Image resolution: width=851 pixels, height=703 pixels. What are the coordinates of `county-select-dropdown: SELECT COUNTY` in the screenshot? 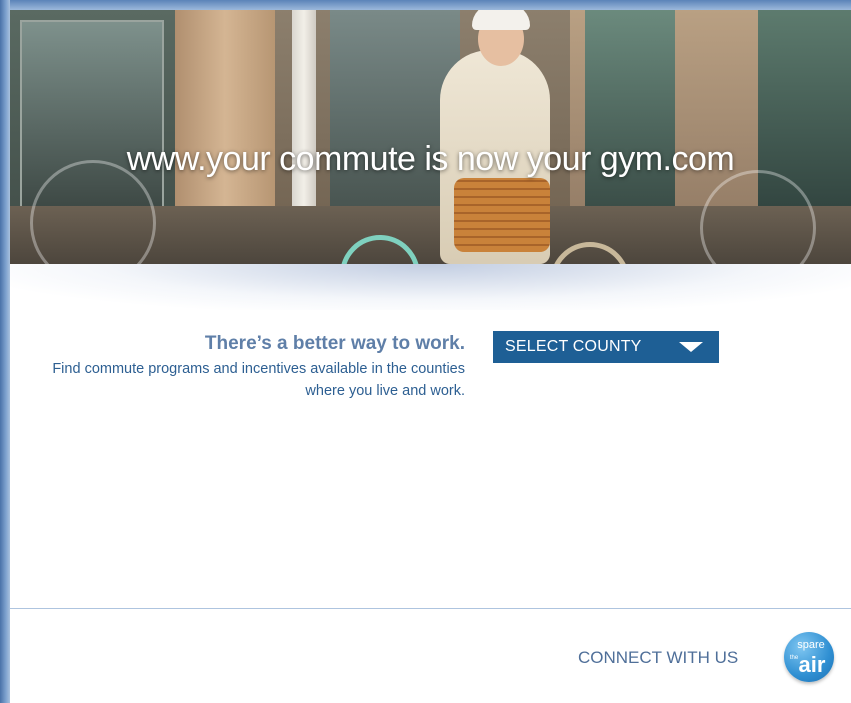 It's located at (606, 347).